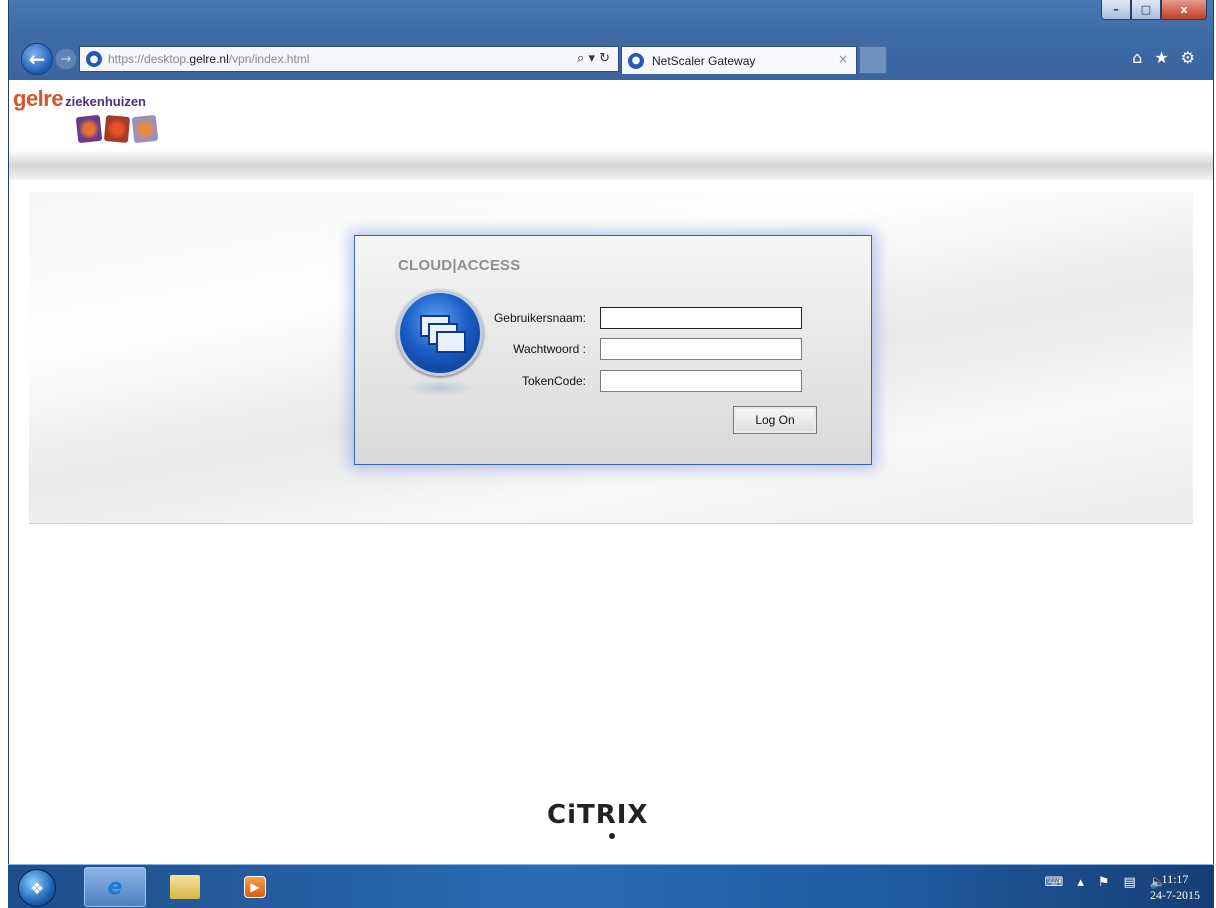 This screenshot has width=1216, height=908. What do you see at coordinates (611, 165) in the screenshot?
I see `header-divider-band` at bounding box center [611, 165].